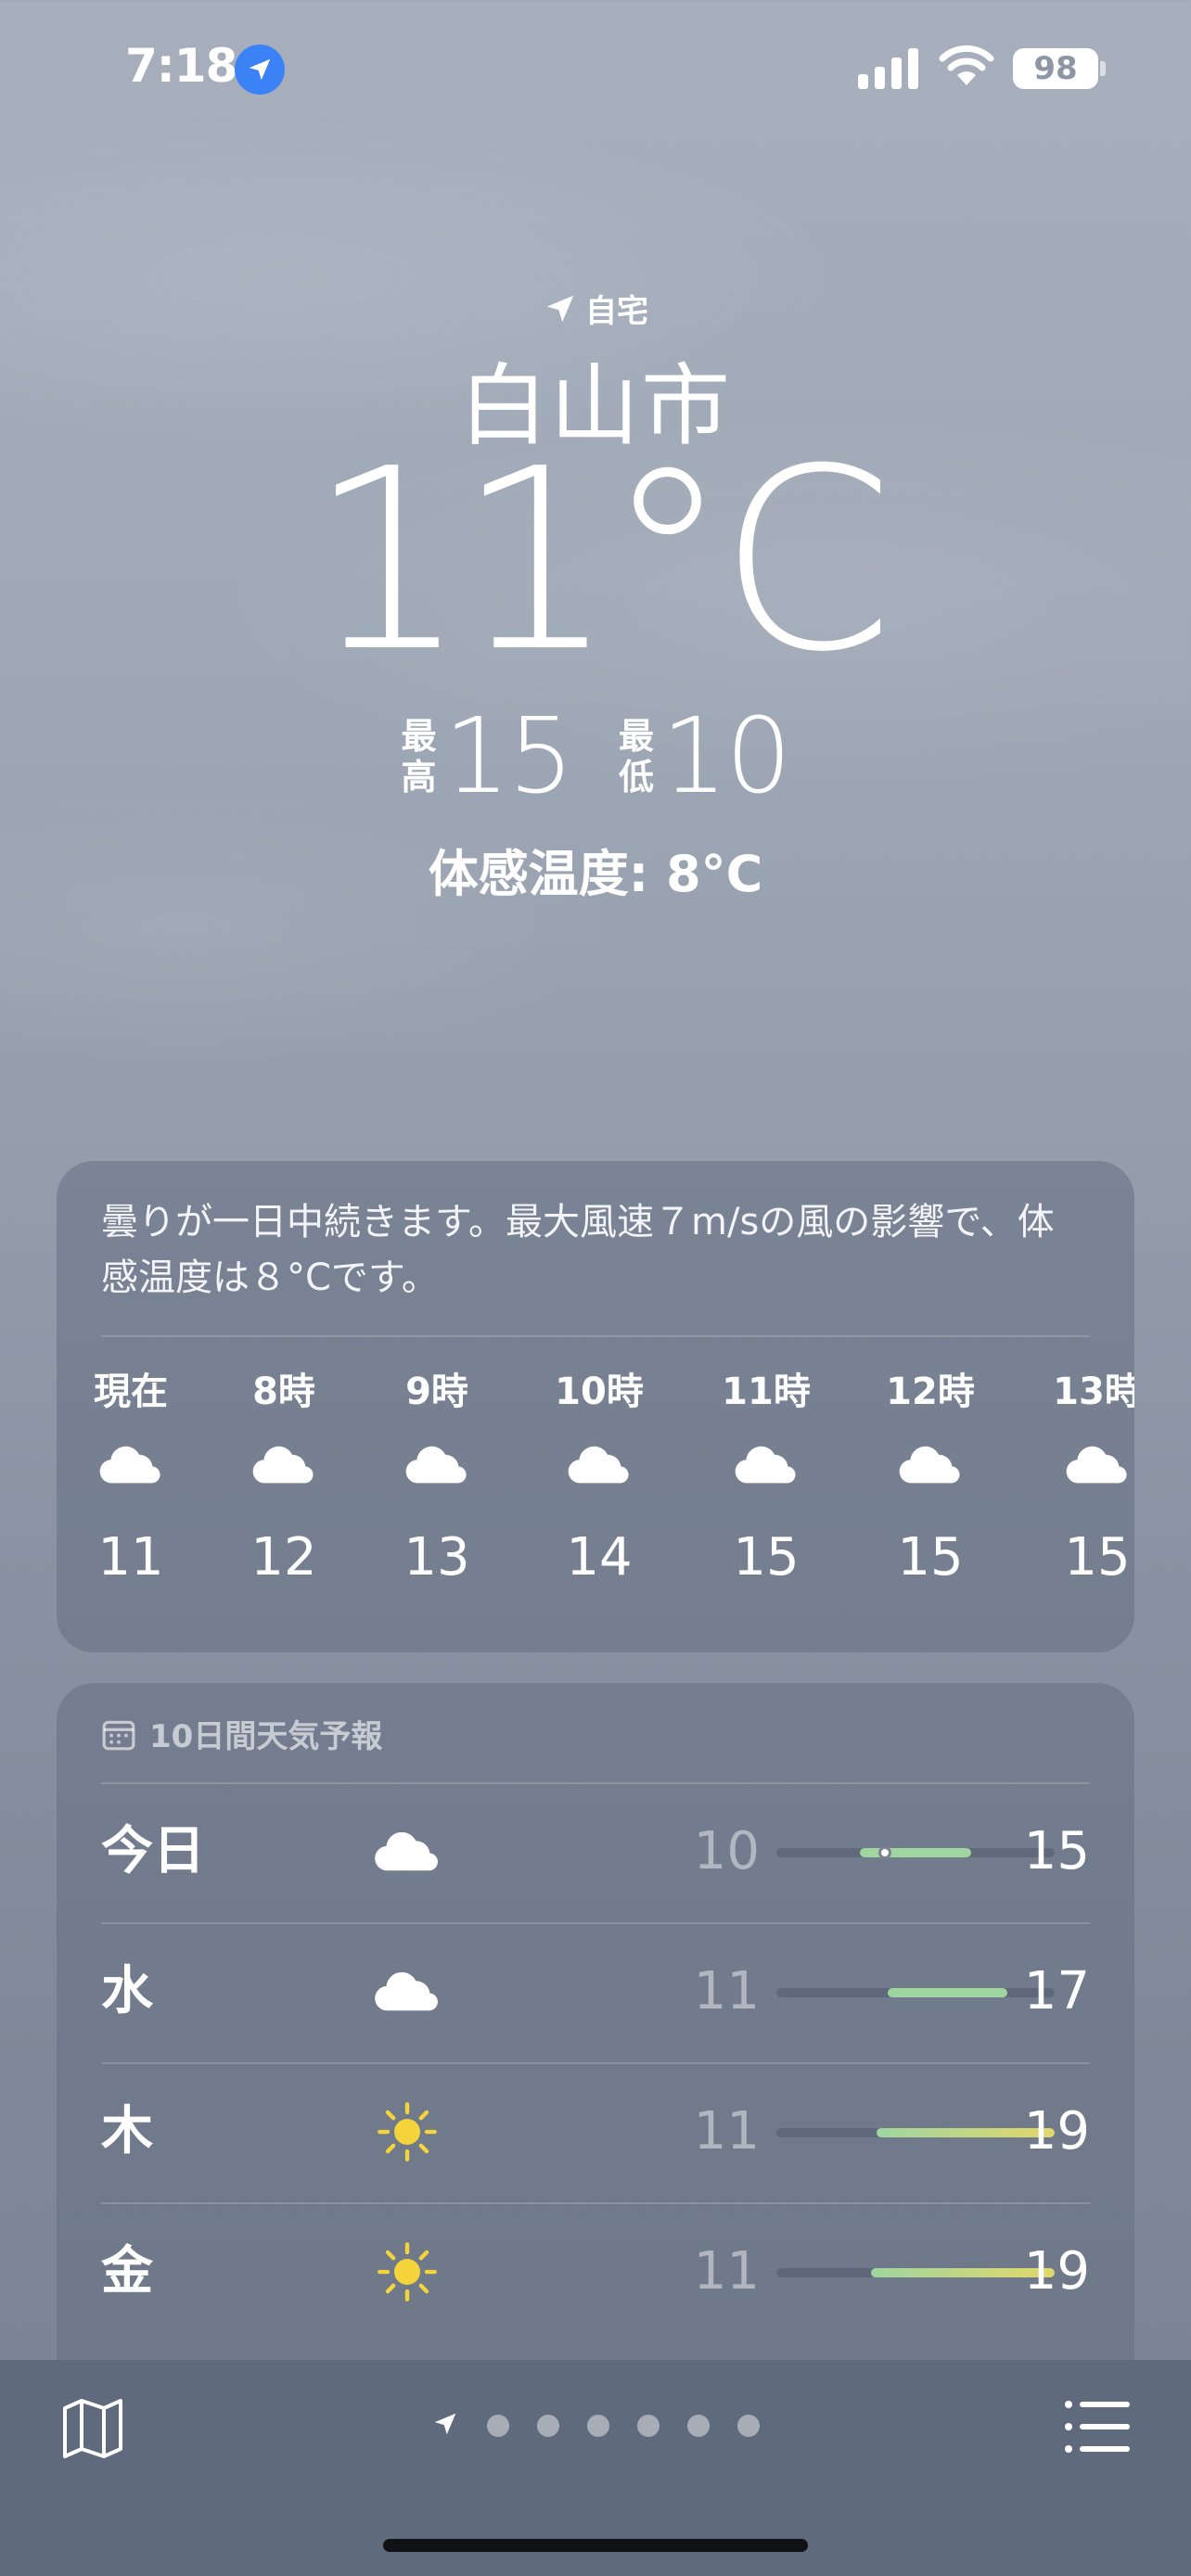 The height and width of the screenshot is (2576, 1191). I want to click on high-group: 最 高 15, so click(488, 756).